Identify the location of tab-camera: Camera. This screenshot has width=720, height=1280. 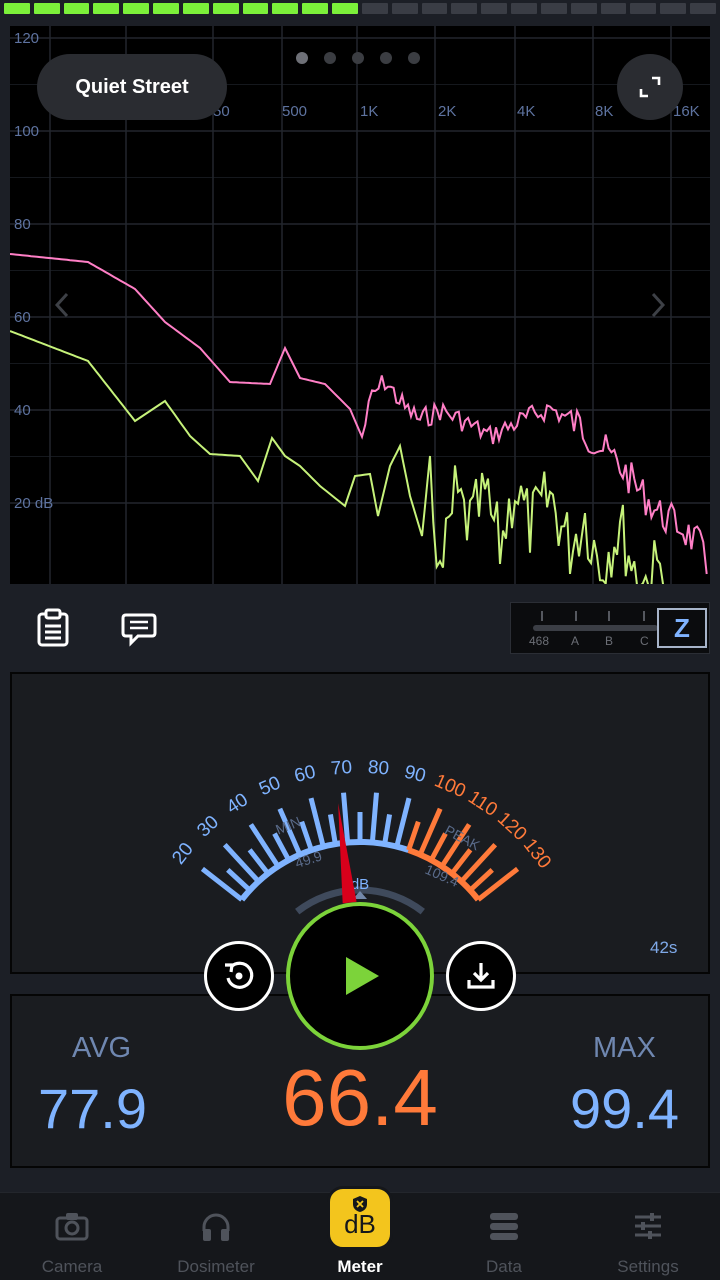
(72, 1236).